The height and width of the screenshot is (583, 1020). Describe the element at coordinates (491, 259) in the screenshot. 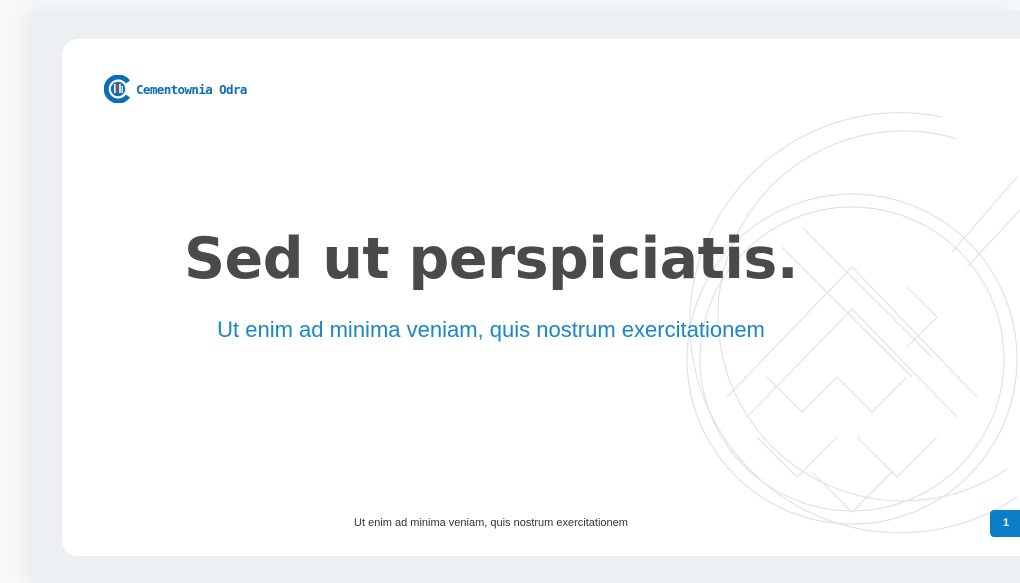

I see `slide-title: Sed ut perspiciatis.` at that location.